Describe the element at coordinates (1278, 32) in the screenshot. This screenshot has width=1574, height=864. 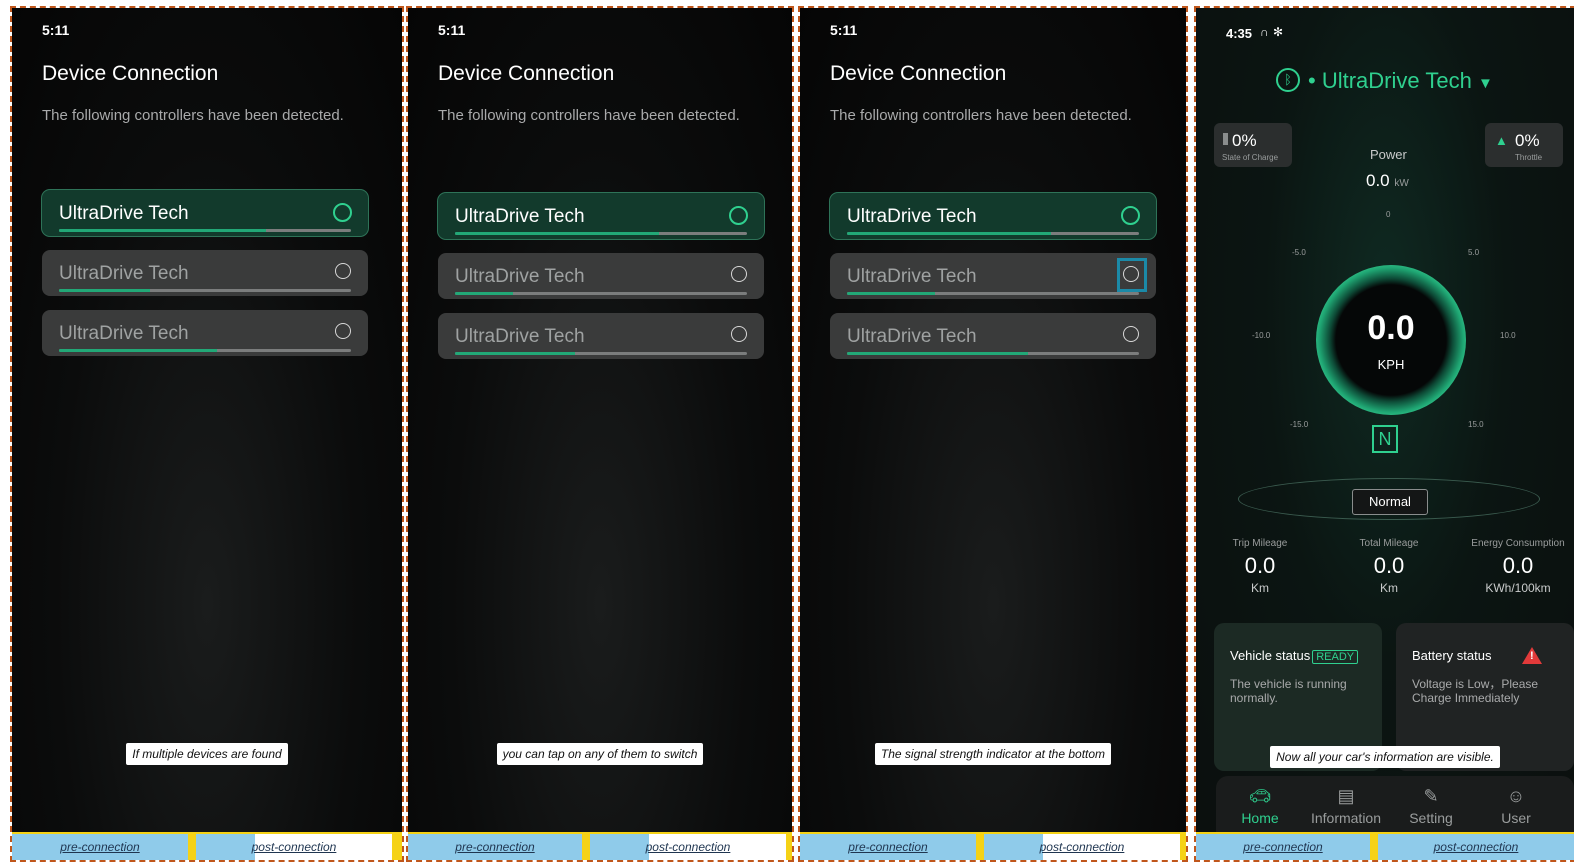
I see `bluetooth-small-icon: ✻` at that location.